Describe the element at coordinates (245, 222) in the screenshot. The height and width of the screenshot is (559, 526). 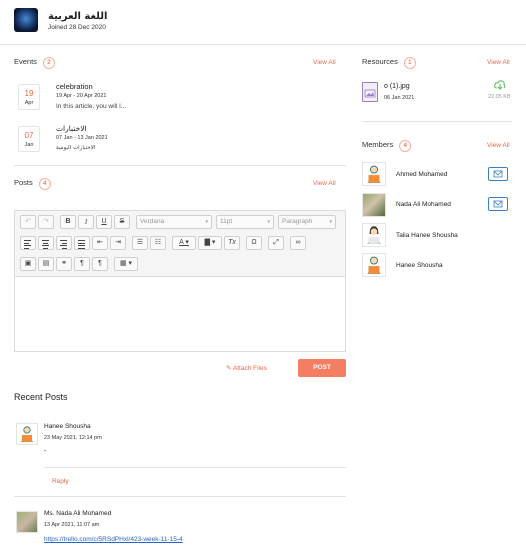
I see `font-size-select: 11pt ▾` at that location.